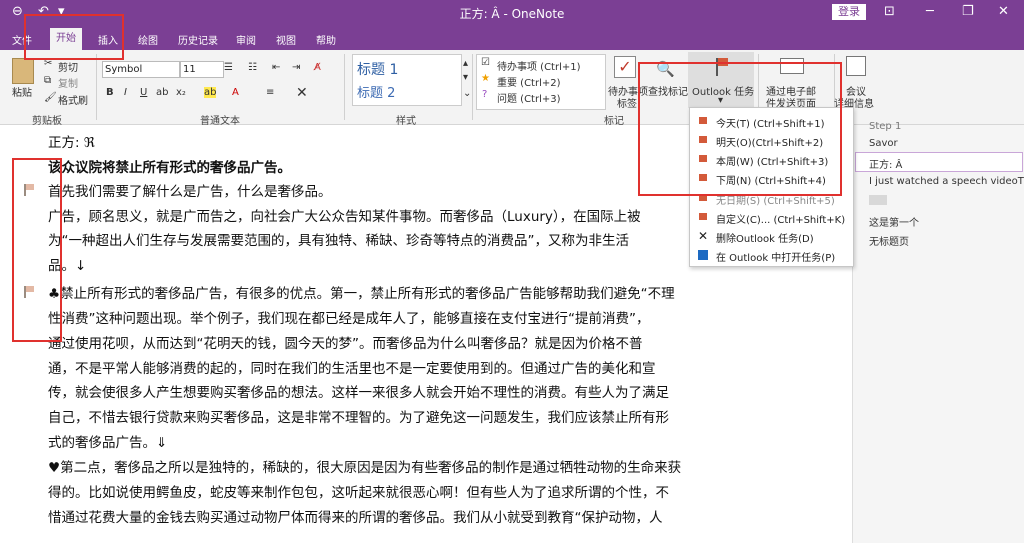  I want to click on tab-history: 历史记录, so click(198, 39).